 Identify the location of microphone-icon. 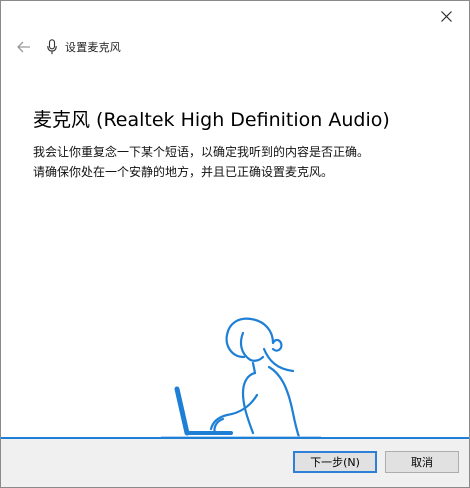
(52, 47).